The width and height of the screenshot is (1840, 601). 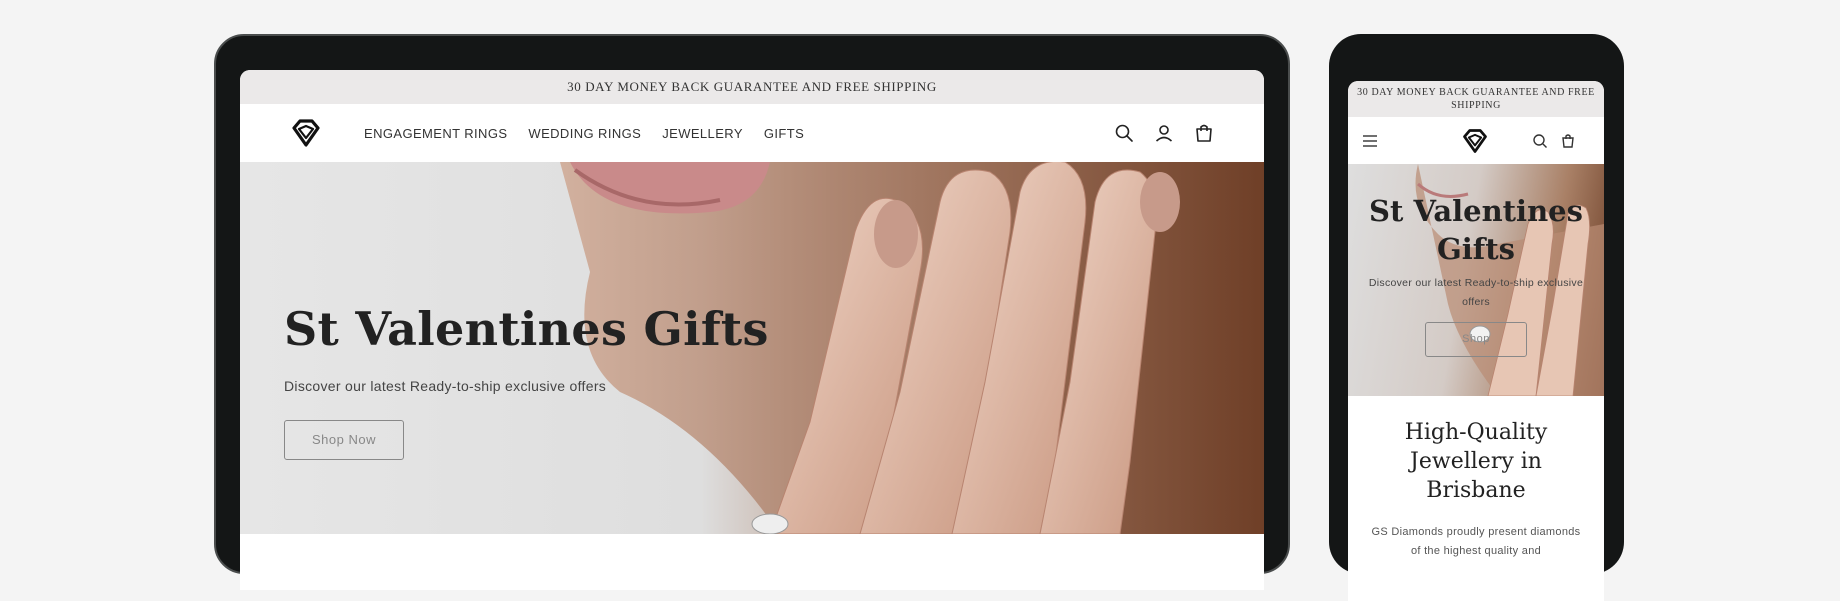 What do you see at coordinates (1370, 141) in the screenshot?
I see `menu-icon` at bounding box center [1370, 141].